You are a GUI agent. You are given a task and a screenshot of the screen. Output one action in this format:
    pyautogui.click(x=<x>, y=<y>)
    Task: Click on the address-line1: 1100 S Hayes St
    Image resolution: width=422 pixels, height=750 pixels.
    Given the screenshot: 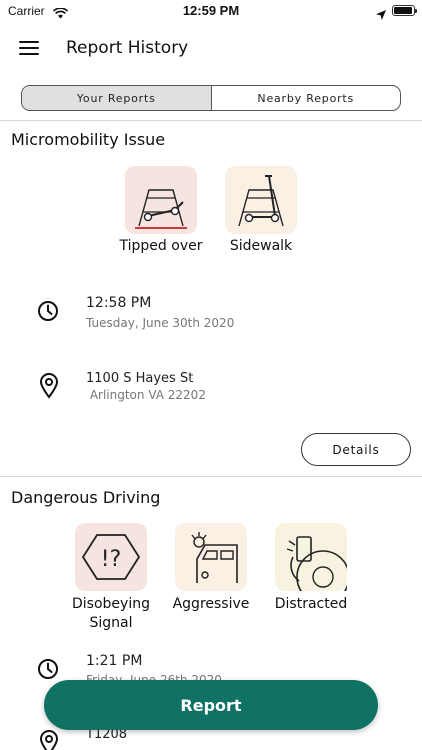 What is the action you would take?
    pyautogui.click(x=140, y=378)
    